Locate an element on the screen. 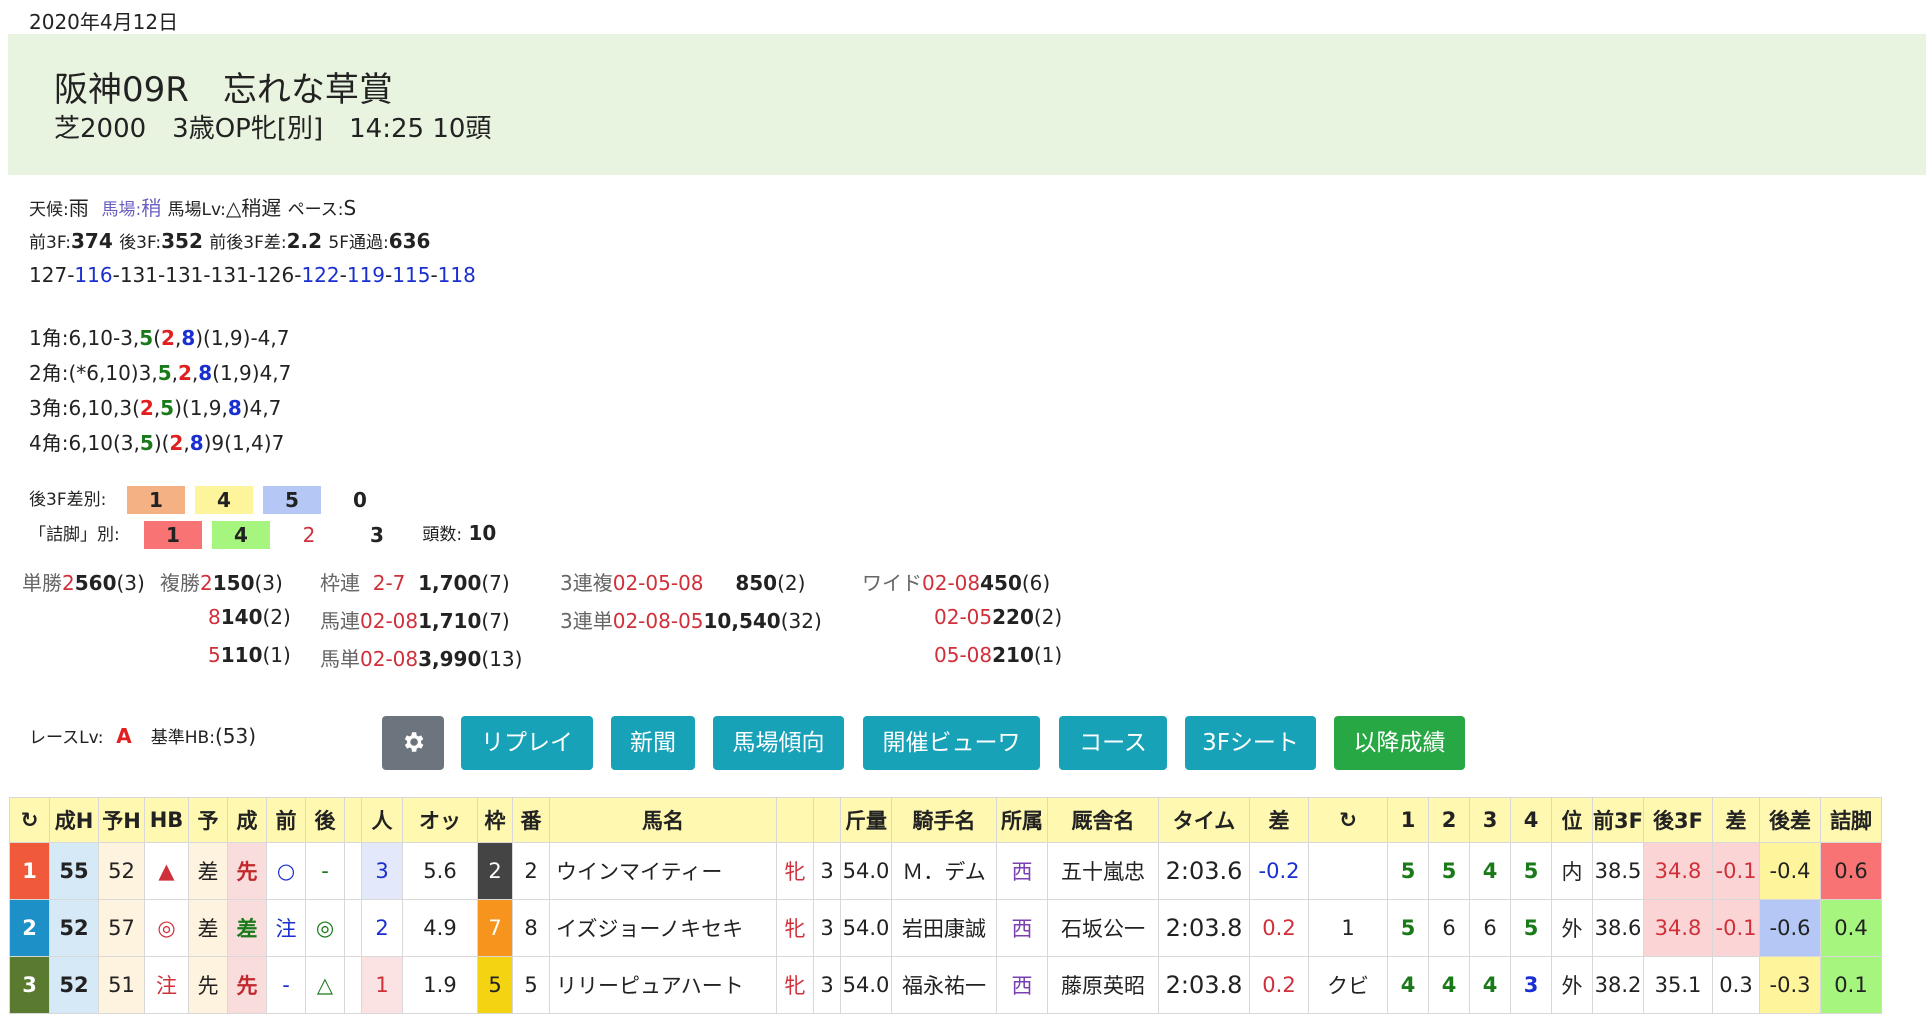 The height and width of the screenshot is (1024, 1926). table-cell: 38.5 is located at coordinates (1618, 871).